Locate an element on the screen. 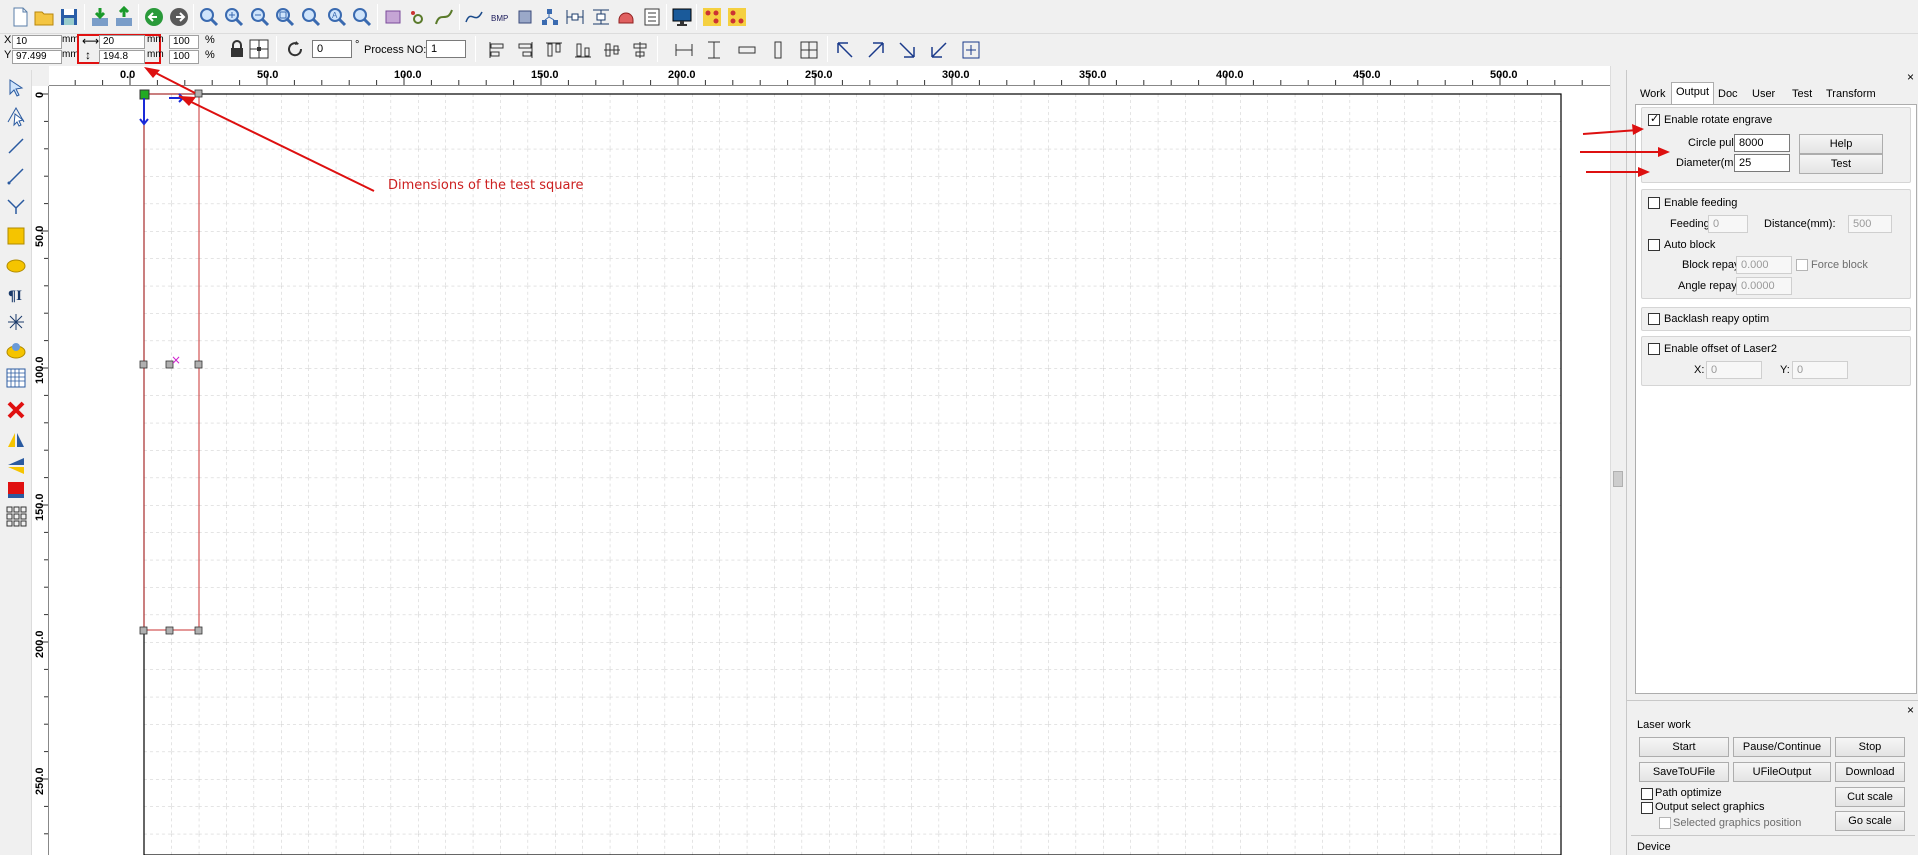  mirror-h-icon is located at coordinates (16, 440).